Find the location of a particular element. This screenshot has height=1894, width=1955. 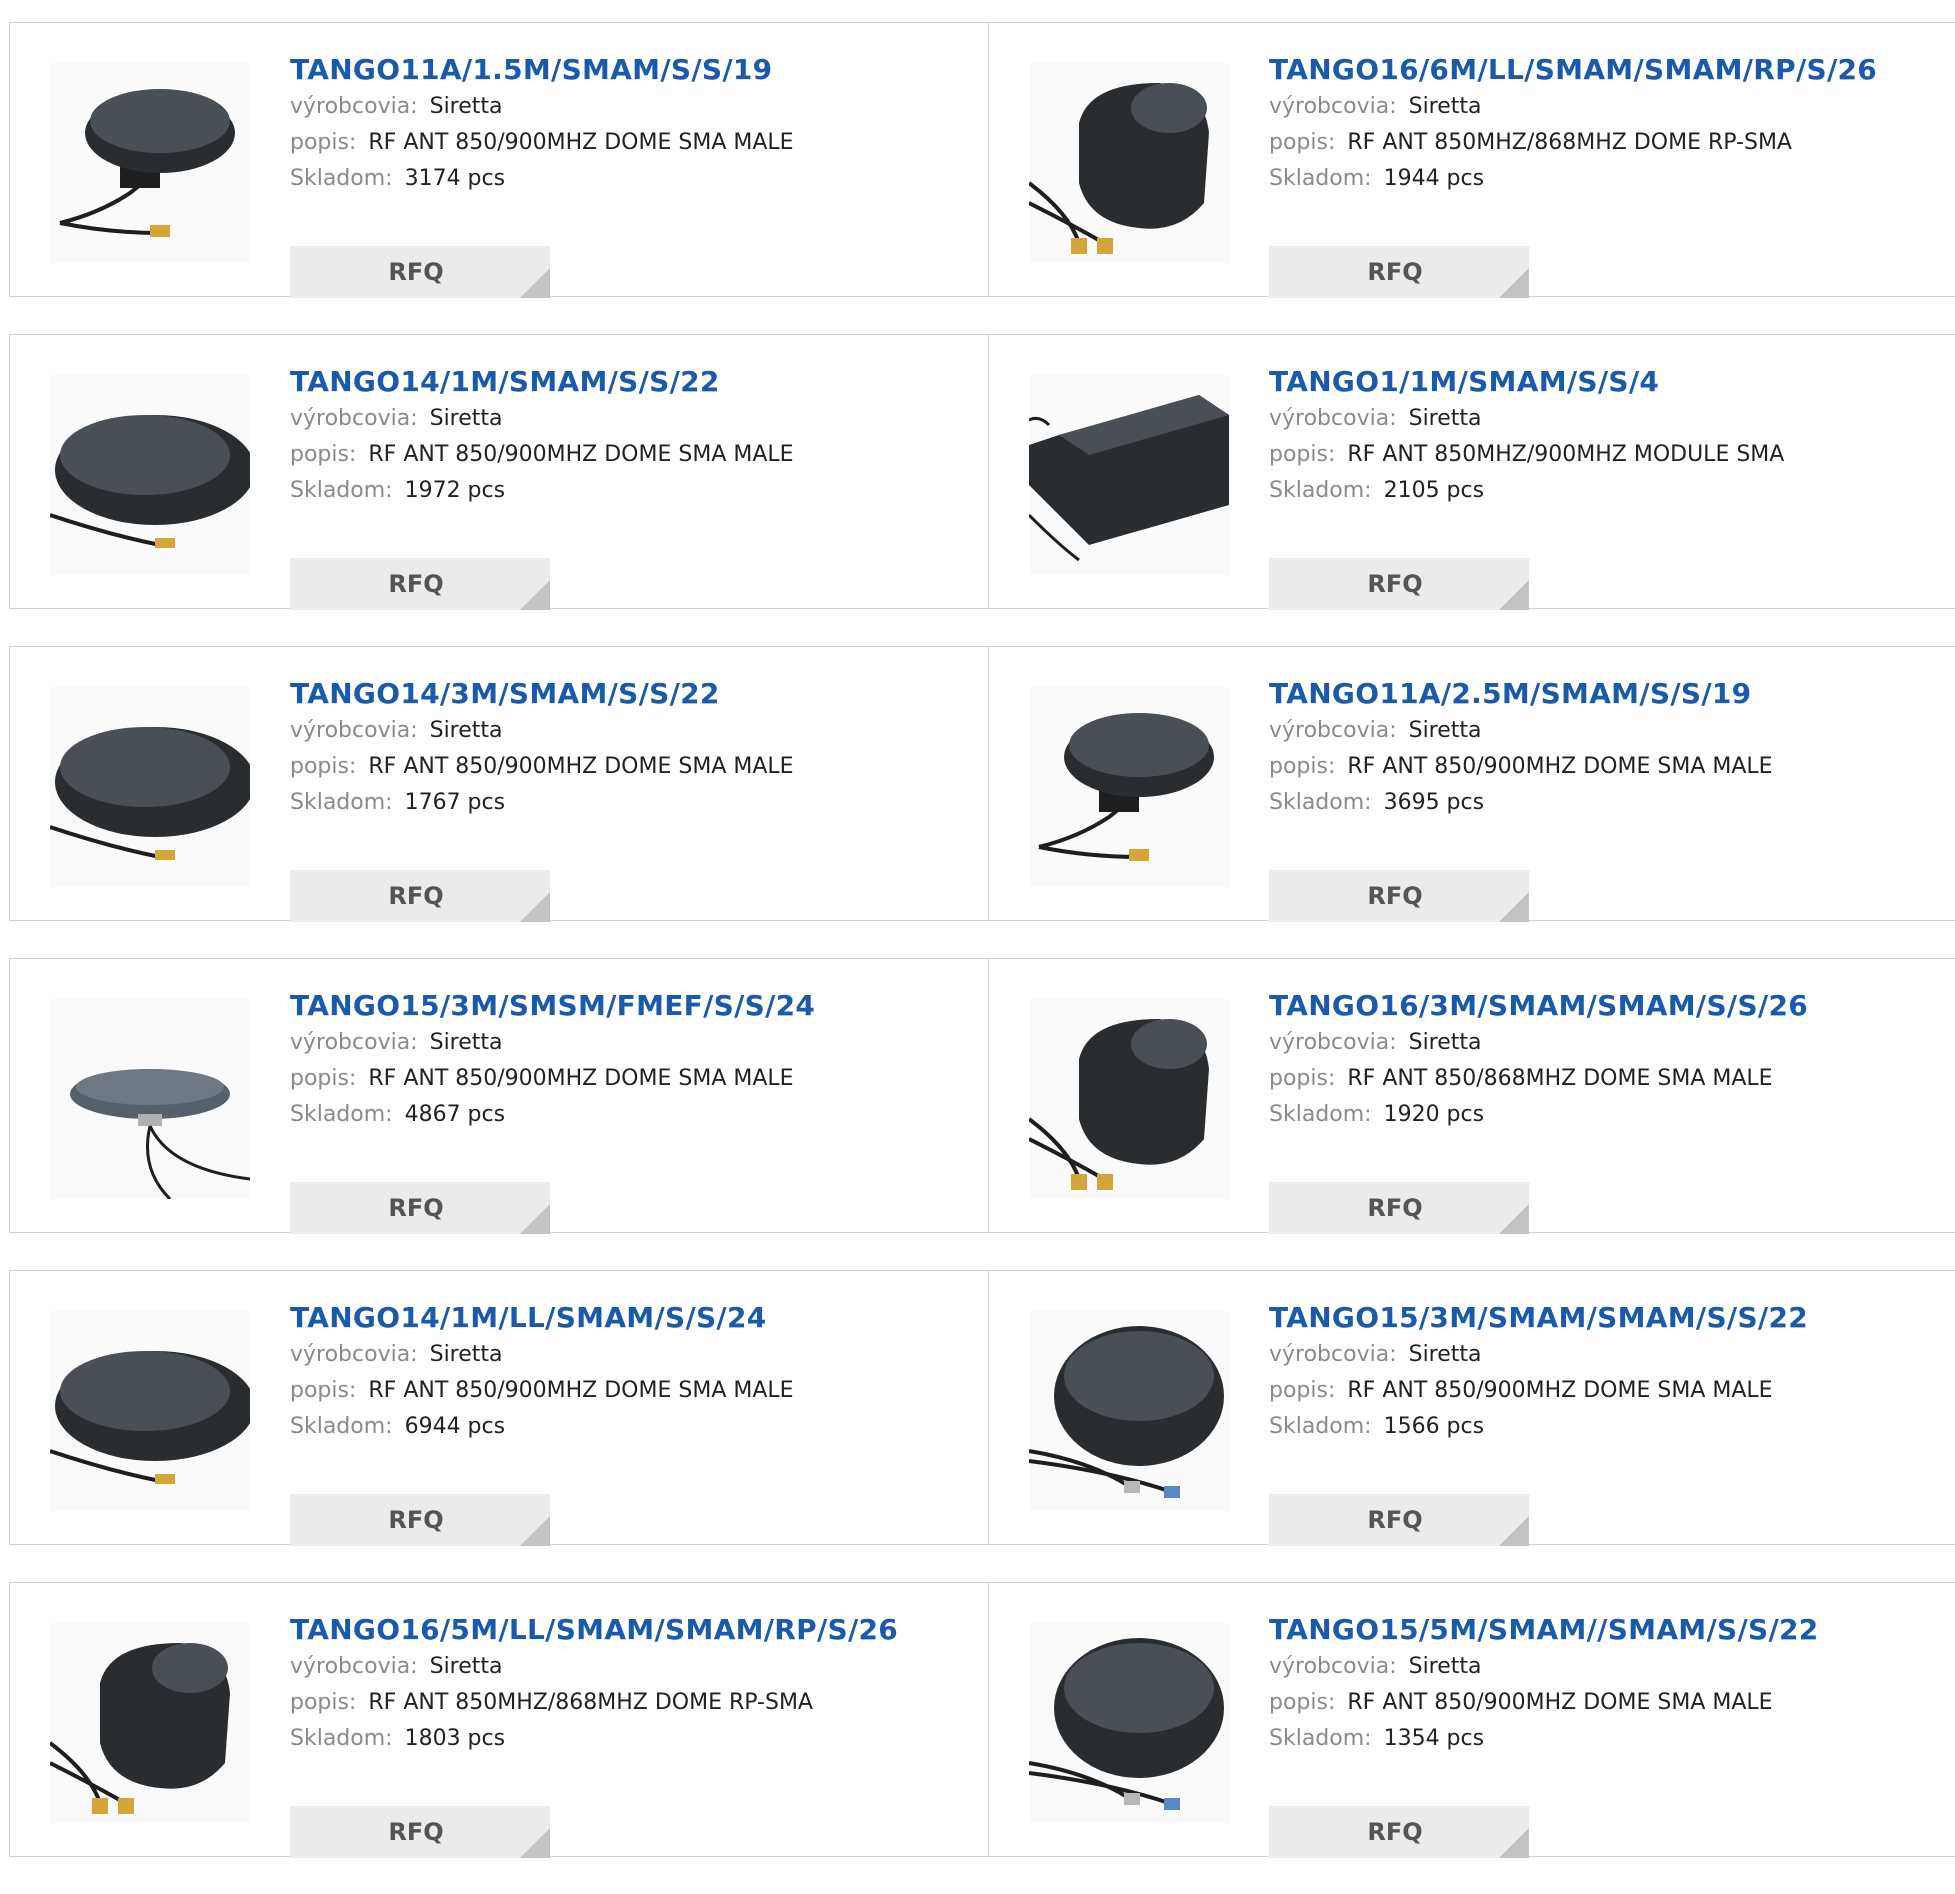

product-part-number-link: TANGO15/3M/SMSM/FMEF/S/S/24 is located at coordinates (630, 1006).